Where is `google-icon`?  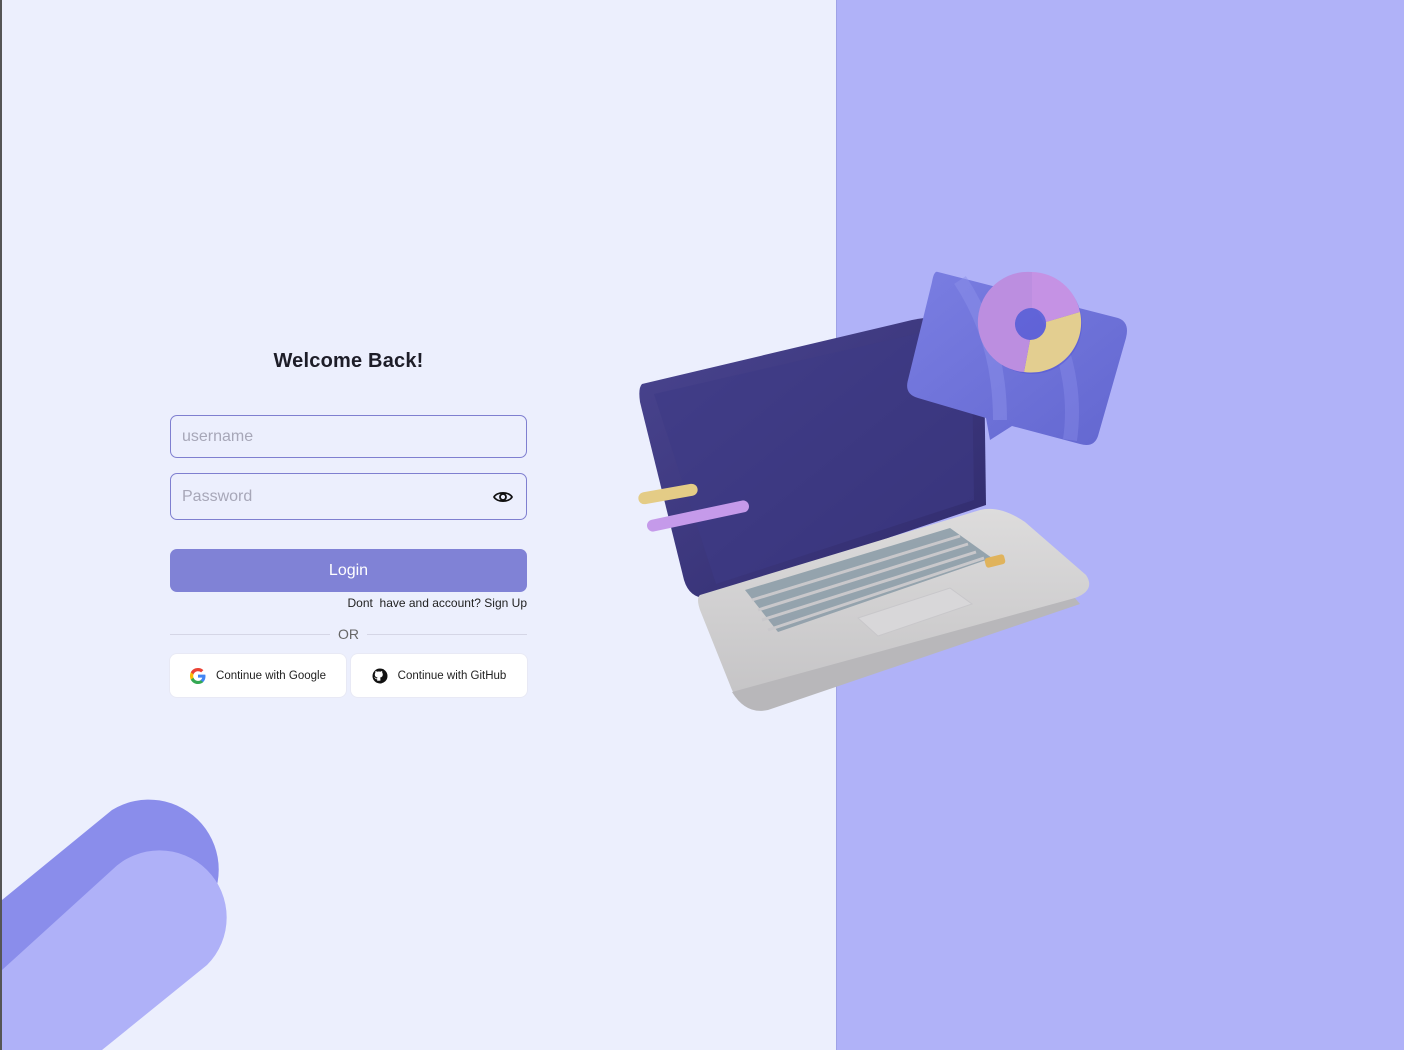
google-icon is located at coordinates (198, 675).